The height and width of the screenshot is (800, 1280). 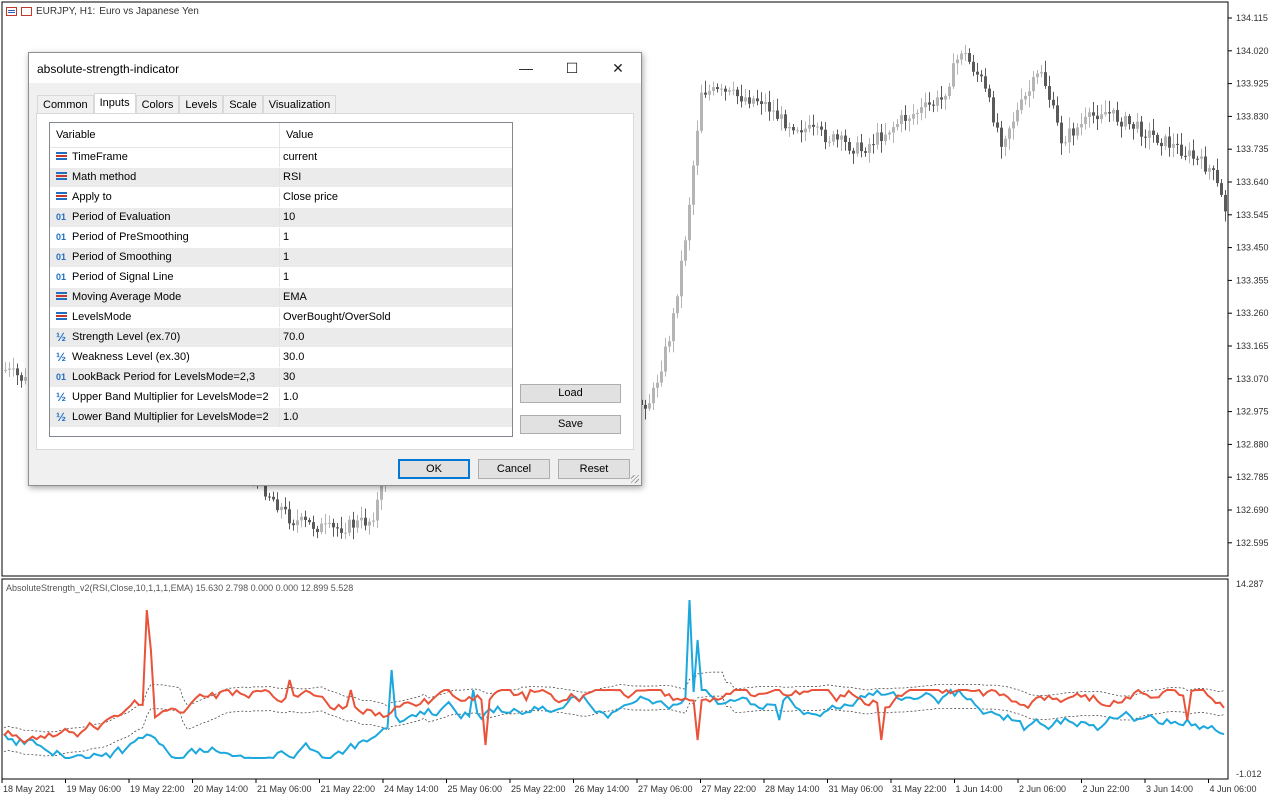 What do you see at coordinates (201, 104) in the screenshot?
I see `tab-levels: Levels` at bounding box center [201, 104].